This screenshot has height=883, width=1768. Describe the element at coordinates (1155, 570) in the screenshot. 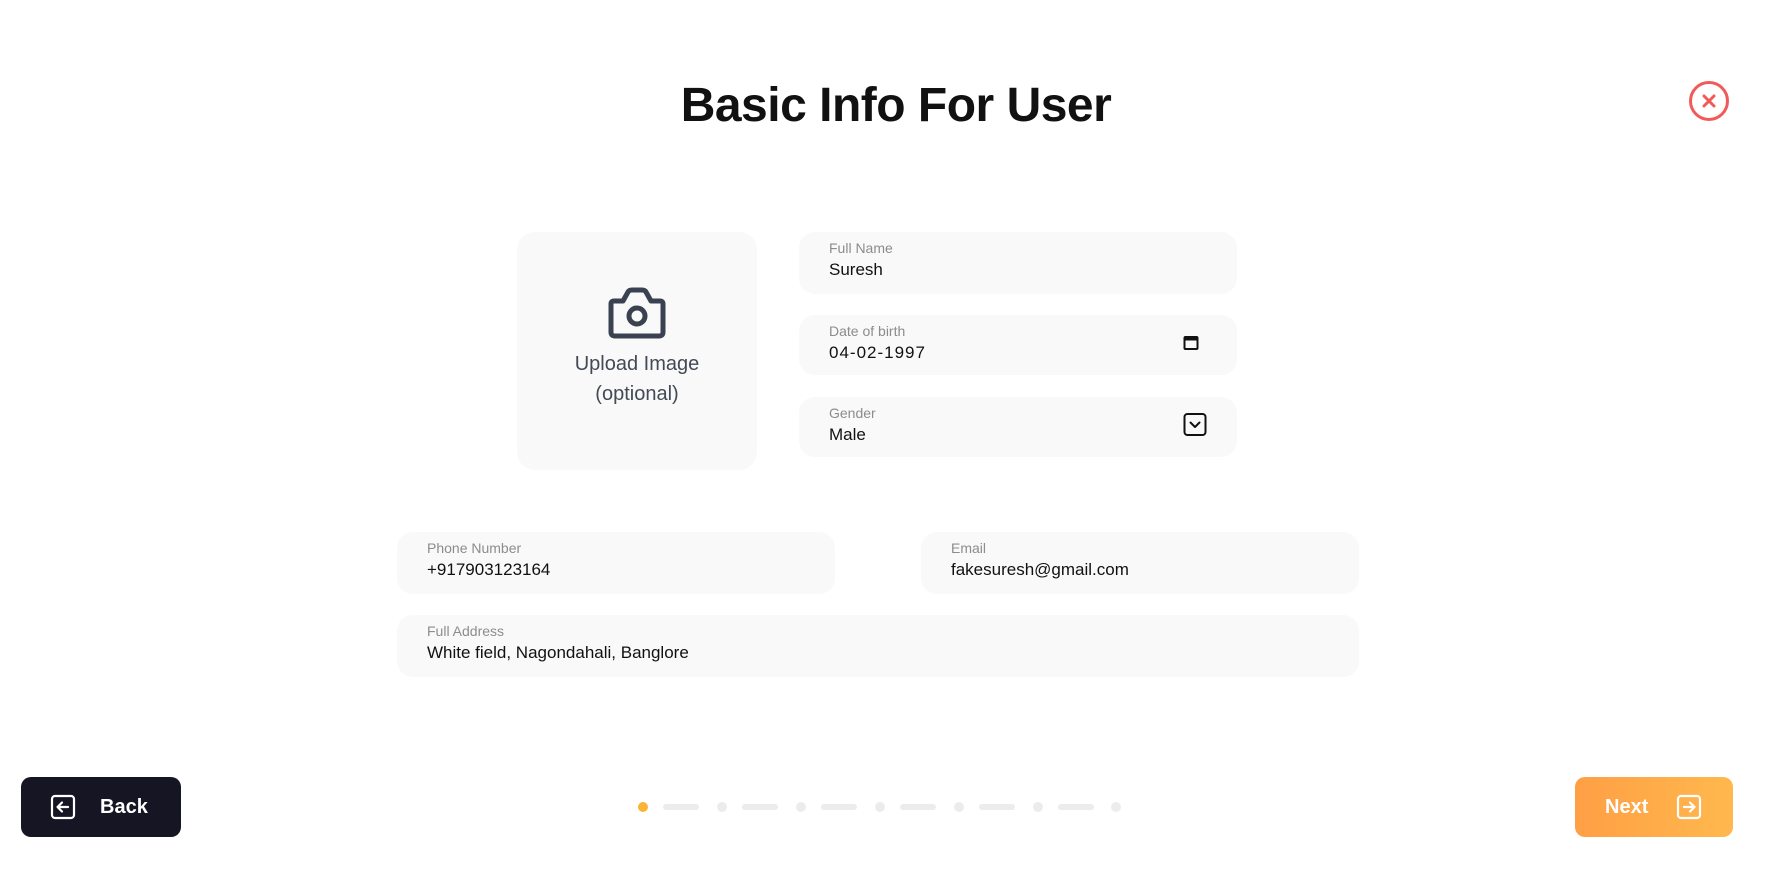

I see `email-value: fakesuresh@gmail.com` at that location.